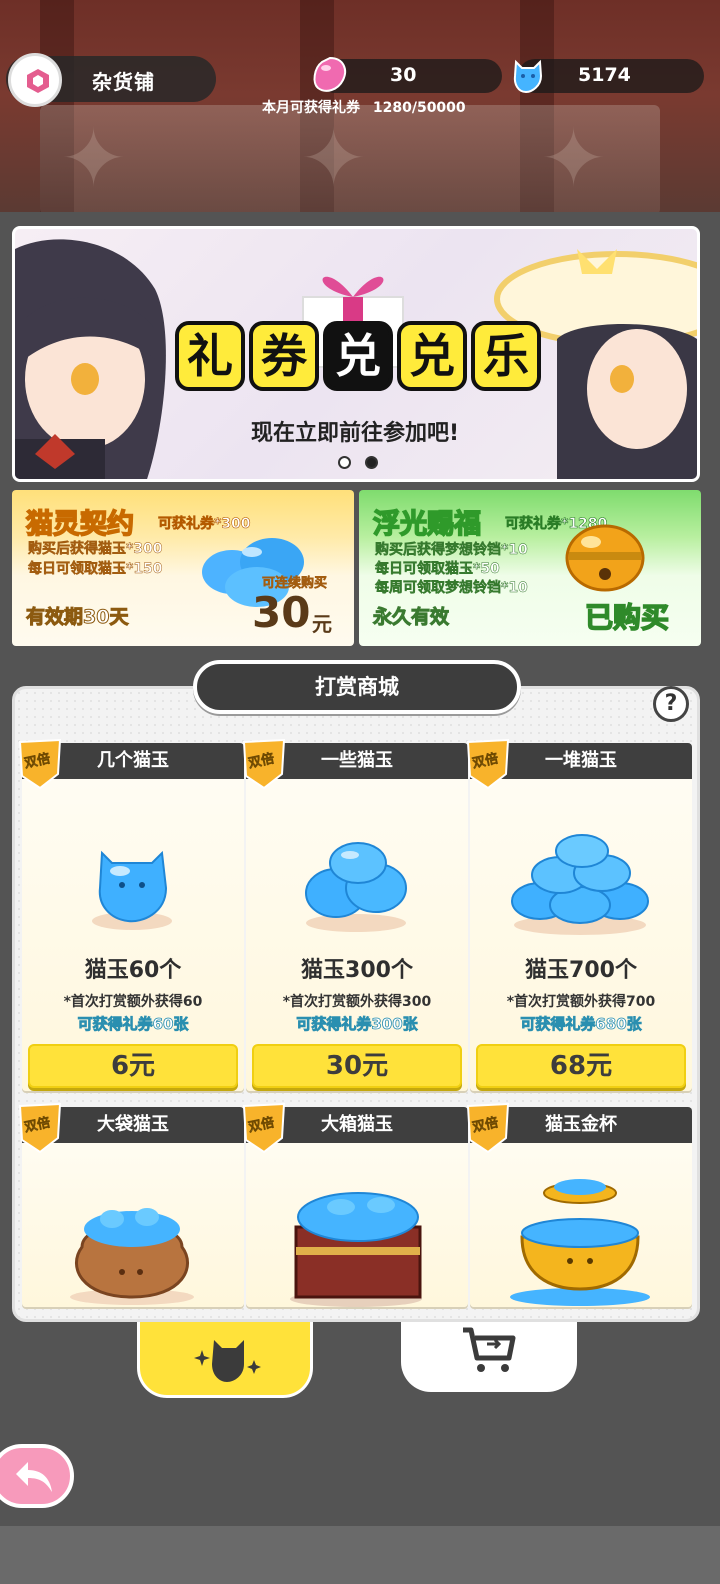  What do you see at coordinates (427, 524) in the screenshot?
I see `promo-title: 浮光赐福` at bounding box center [427, 524].